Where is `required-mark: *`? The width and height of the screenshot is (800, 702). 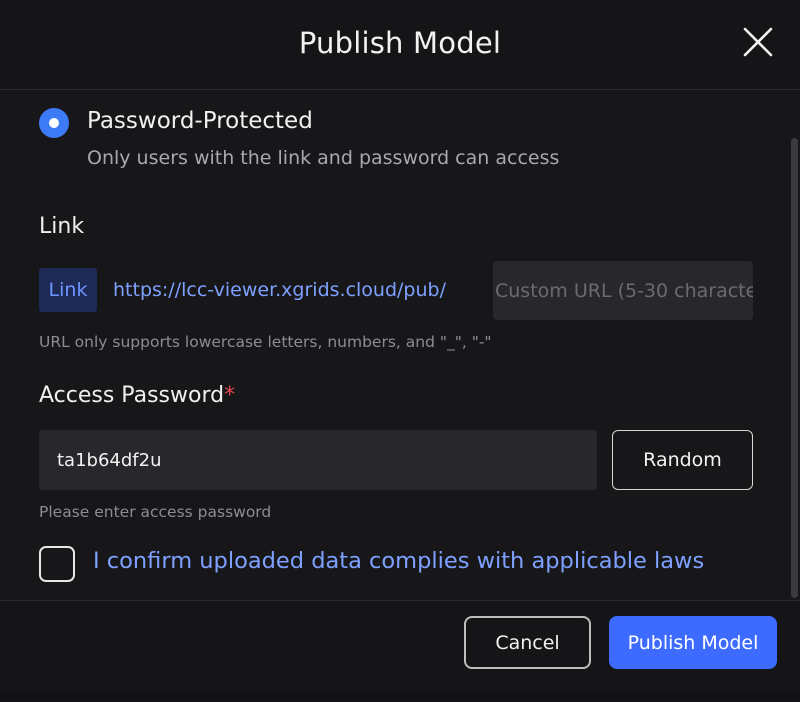
required-mark: * is located at coordinates (230, 395).